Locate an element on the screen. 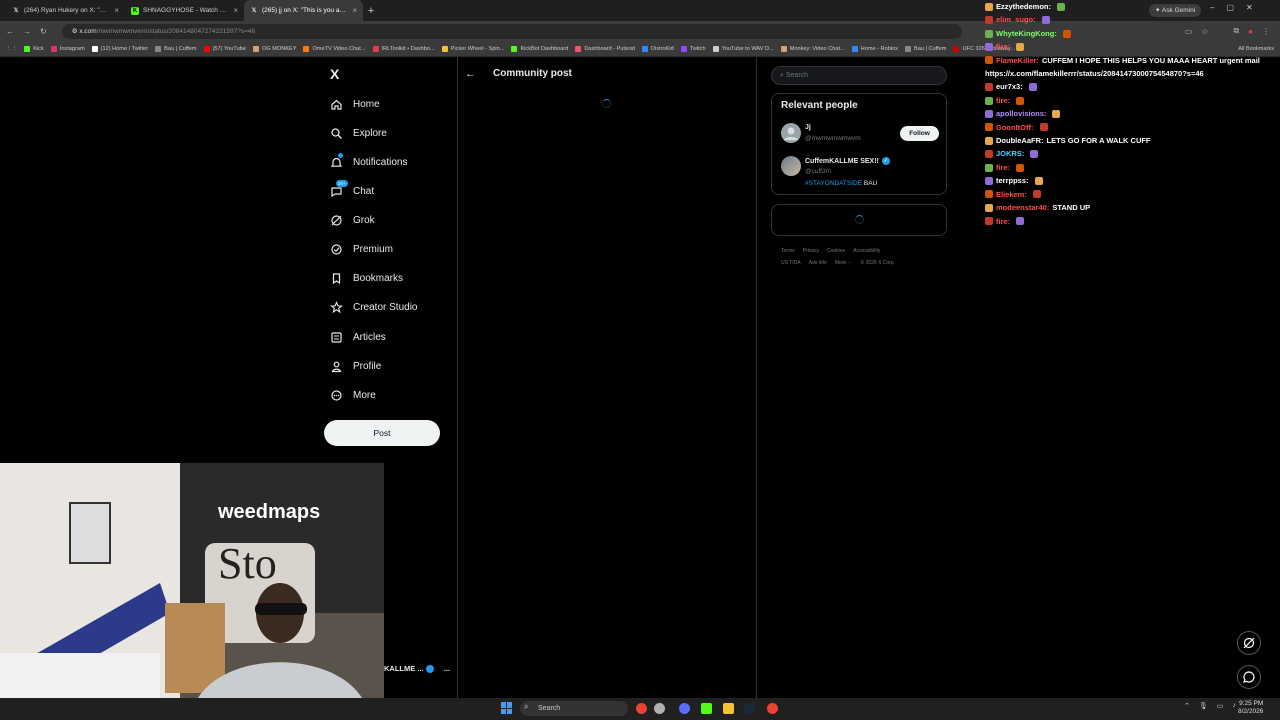  sidebar-item-grok: Grok is located at coordinates (352, 220).